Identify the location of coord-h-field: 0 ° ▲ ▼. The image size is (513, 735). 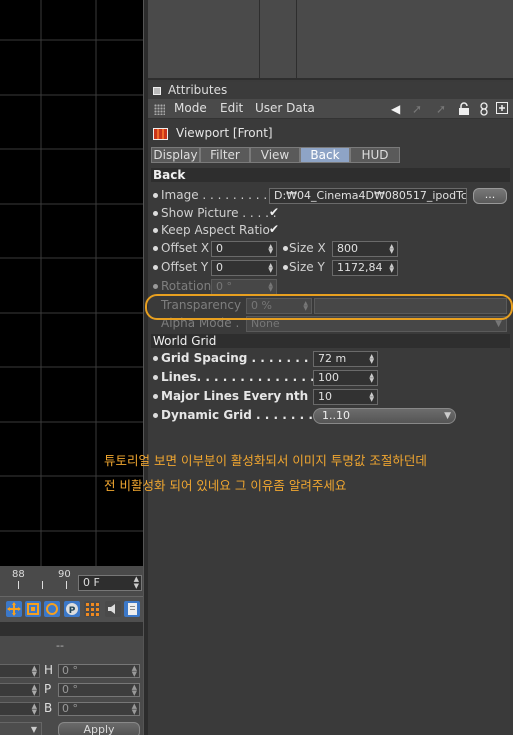
(99, 671).